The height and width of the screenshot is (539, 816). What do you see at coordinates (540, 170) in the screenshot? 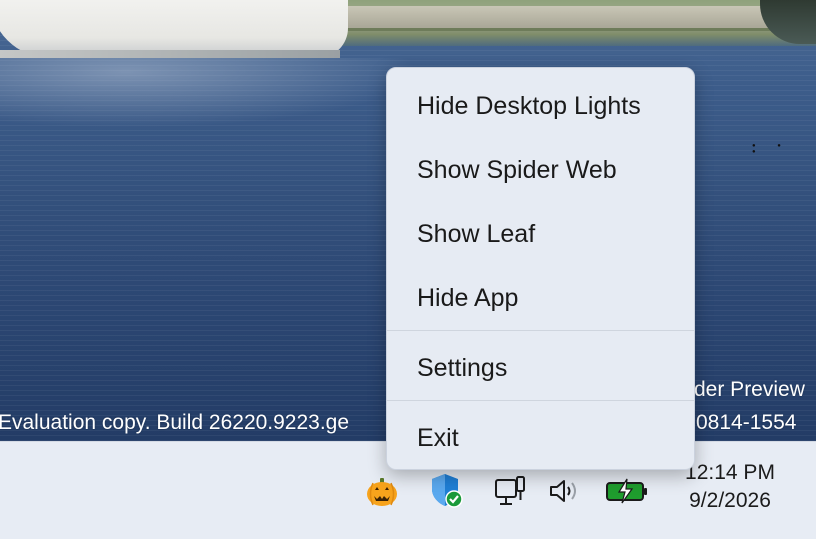
I see `menu-item-show-spider-web: Show Spider Web` at bounding box center [540, 170].